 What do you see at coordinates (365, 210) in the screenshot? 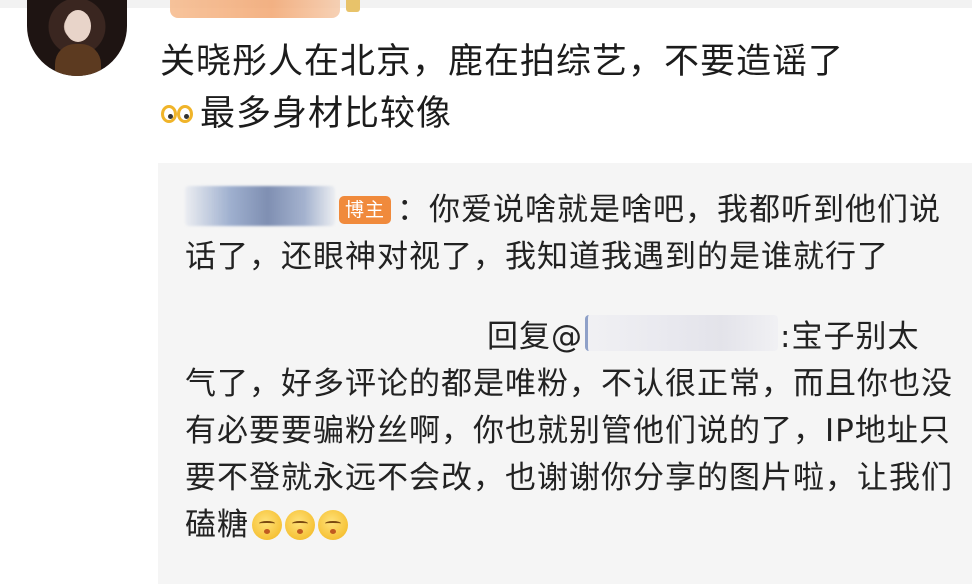
I see `author-tag-badge: 博主` at bounding box center [365, 210].